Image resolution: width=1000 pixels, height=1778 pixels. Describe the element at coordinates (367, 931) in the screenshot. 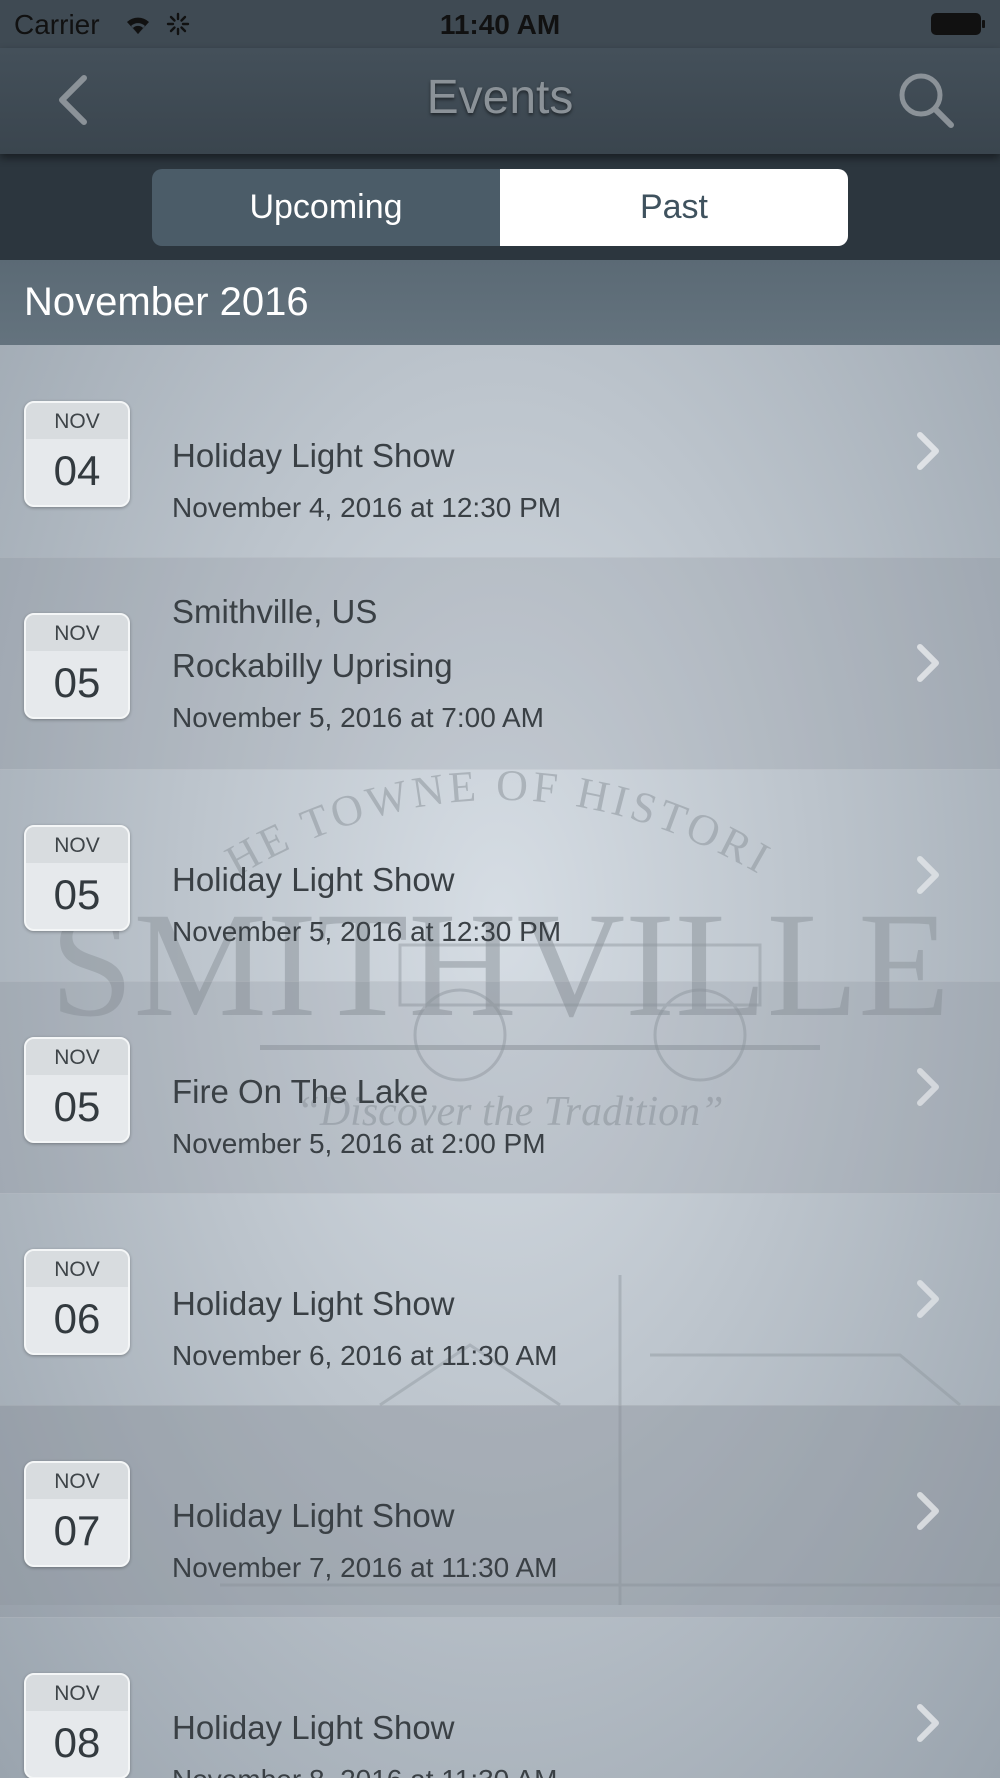

I see `event-date: November 5, 2016 at 12:30 PM` at that location.